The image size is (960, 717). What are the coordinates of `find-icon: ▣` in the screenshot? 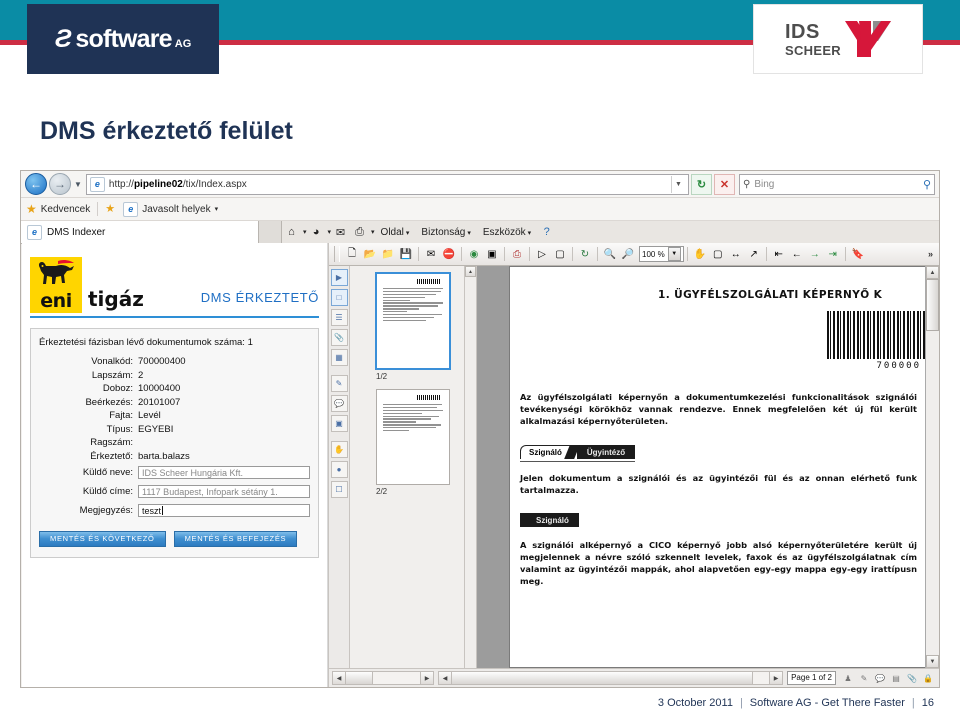 It's located at (492, 254).